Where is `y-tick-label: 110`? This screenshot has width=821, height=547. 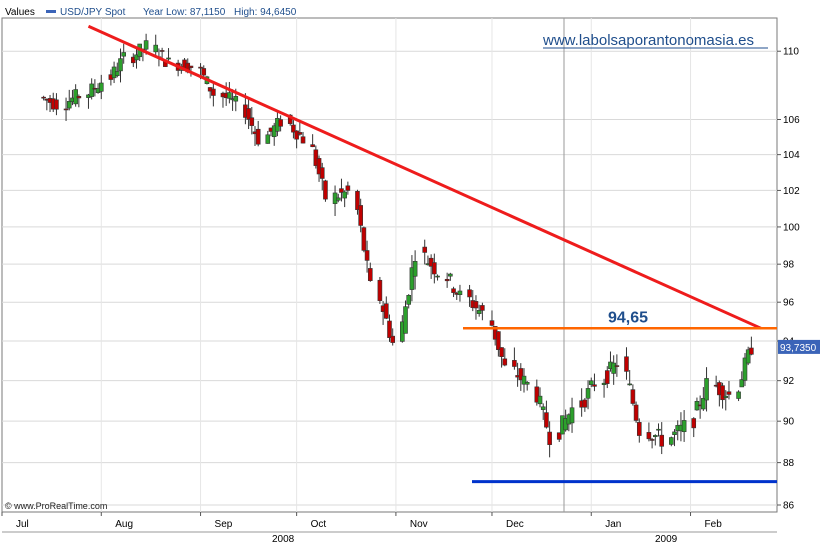 y-tick-label: 110 is located at coordinates (791, 52).